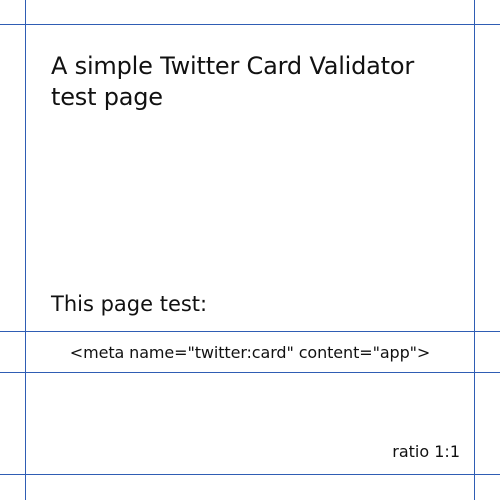 This screenshot has height=500, width=500. I want to click on test-subtitle: This page test:, so click(129, 304).